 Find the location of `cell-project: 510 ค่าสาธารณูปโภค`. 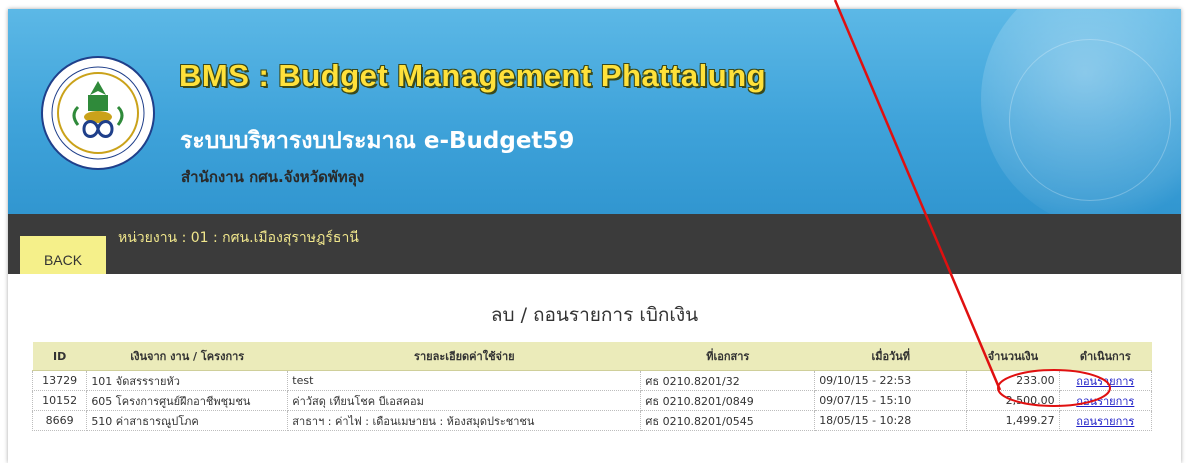

cell-project: 510 ค่าสาธารณูปโภค is located at coordinates (187, 420).